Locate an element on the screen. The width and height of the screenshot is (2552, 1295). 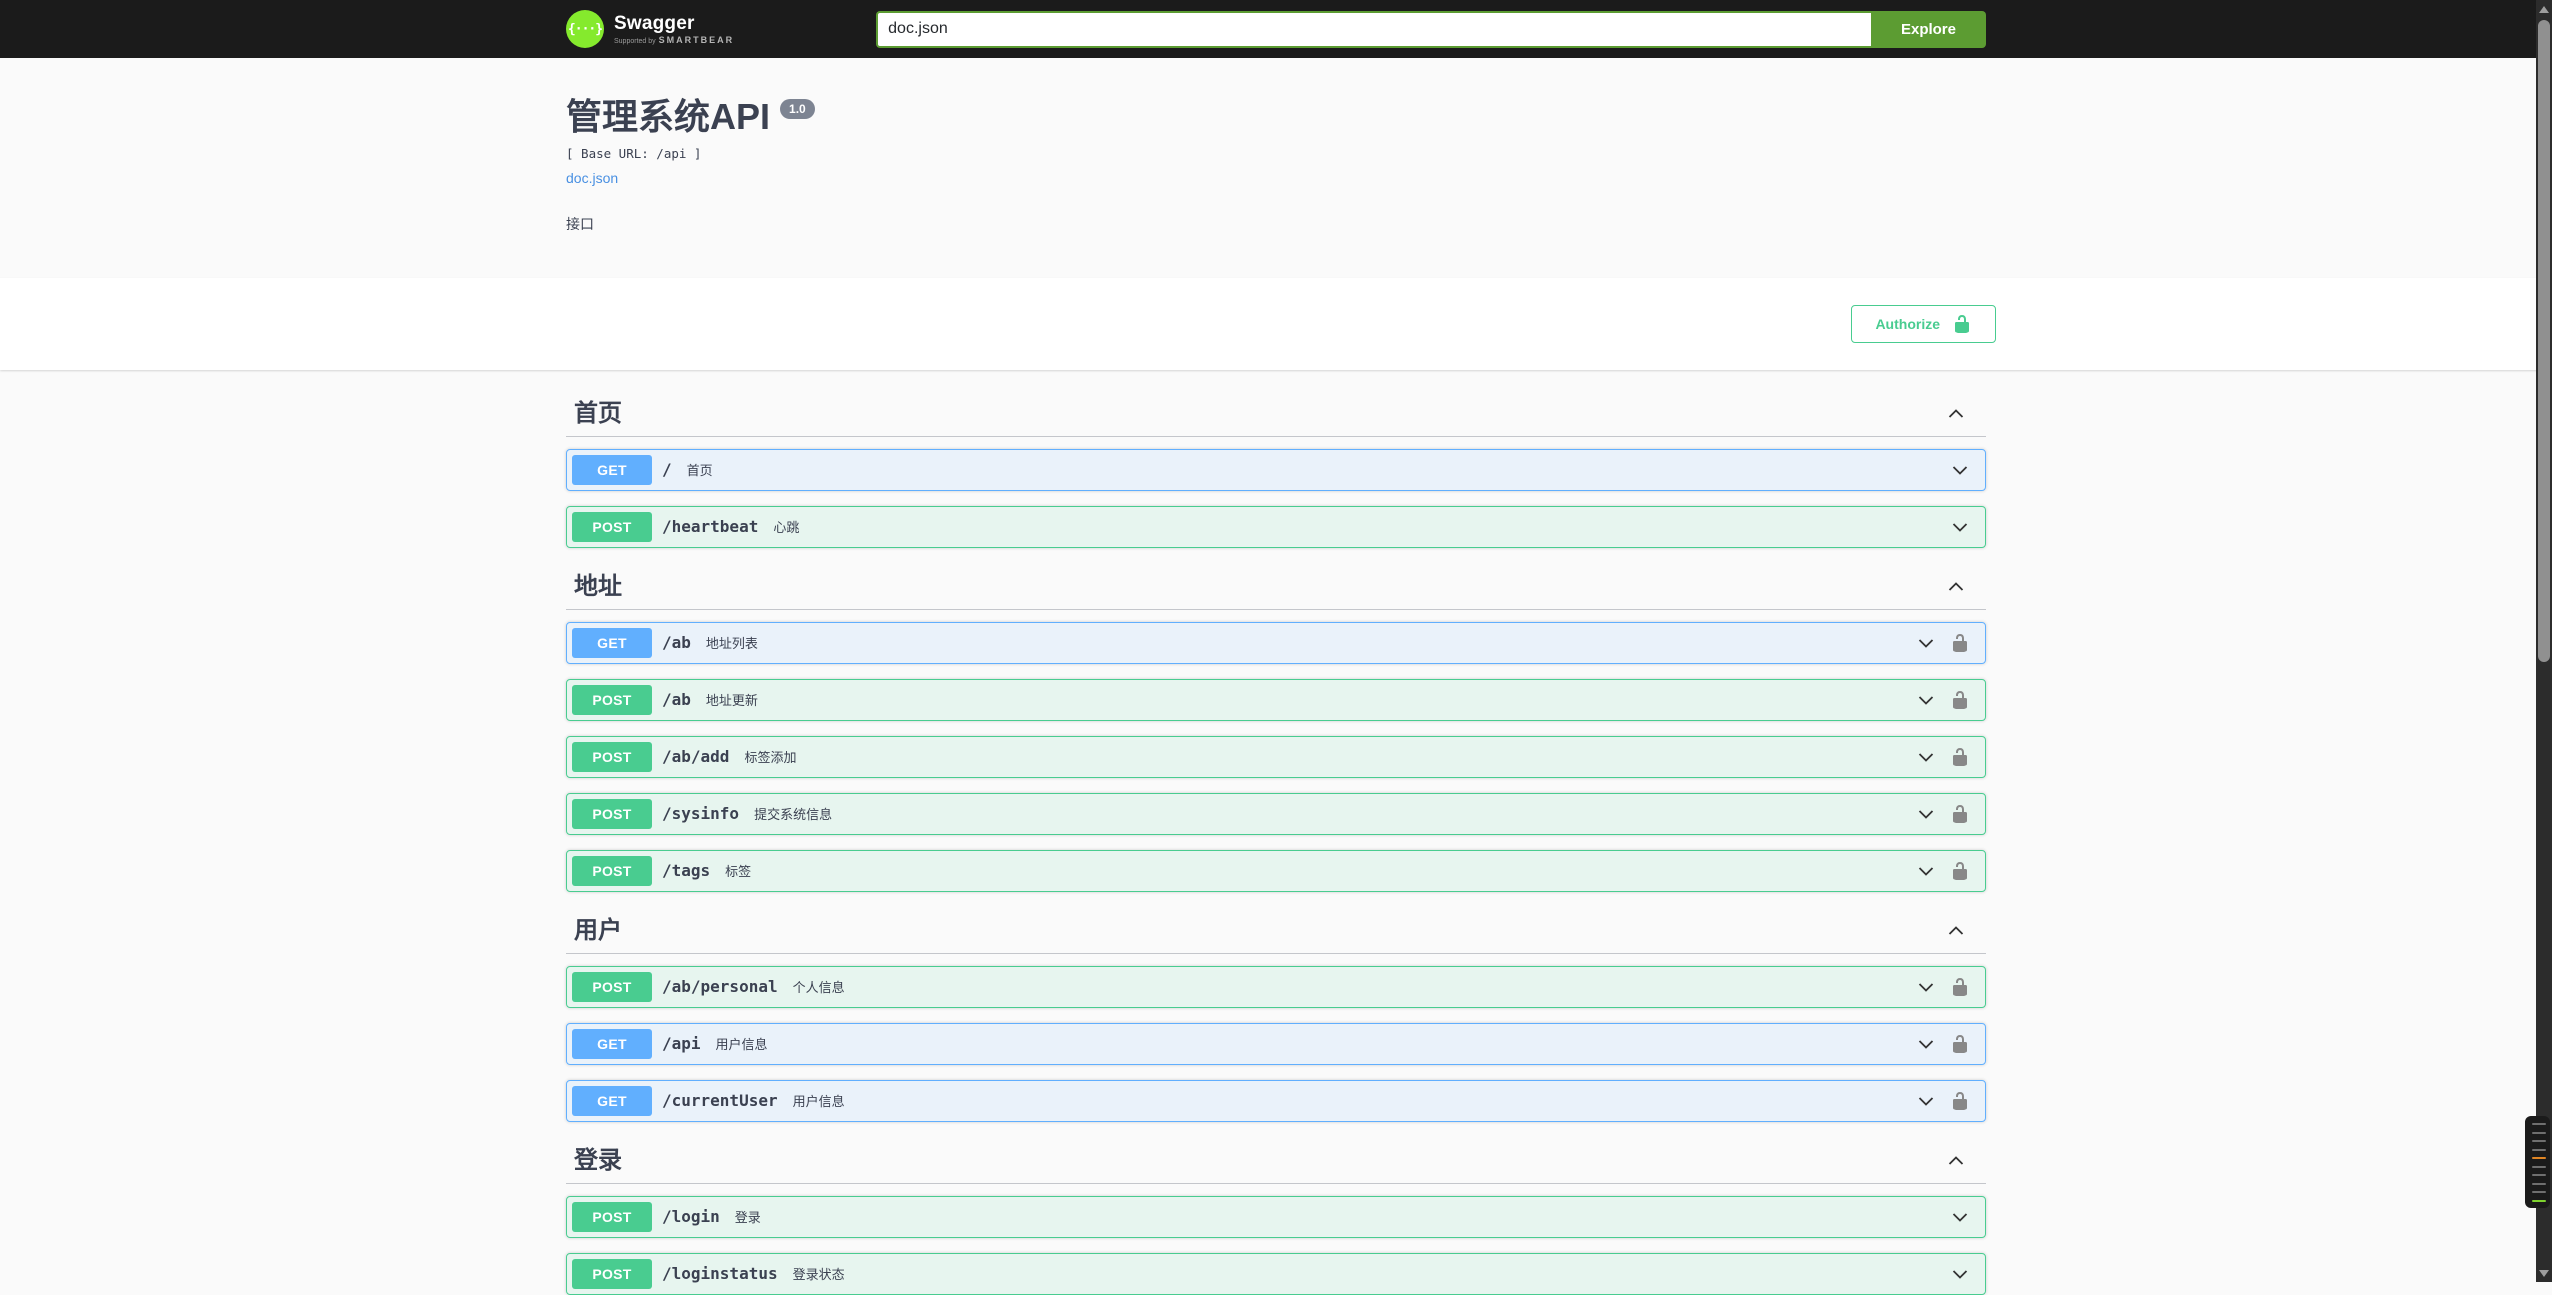
api-section: 用户 POST /ab/personal 个人信息 GET /api 用户信息 is located at coordinates (1276, 1014).